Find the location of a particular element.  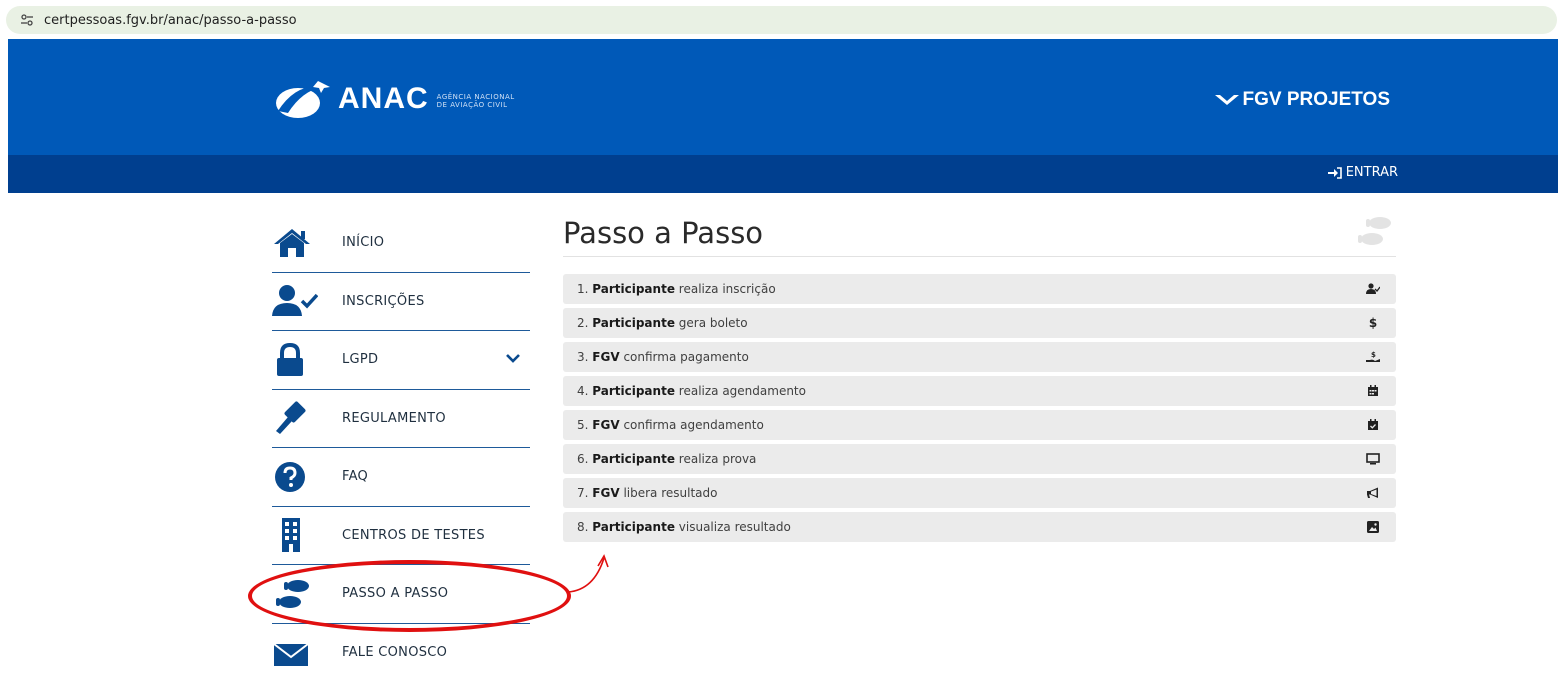

step-text: realiza prova is located at coordinates (718, 459).